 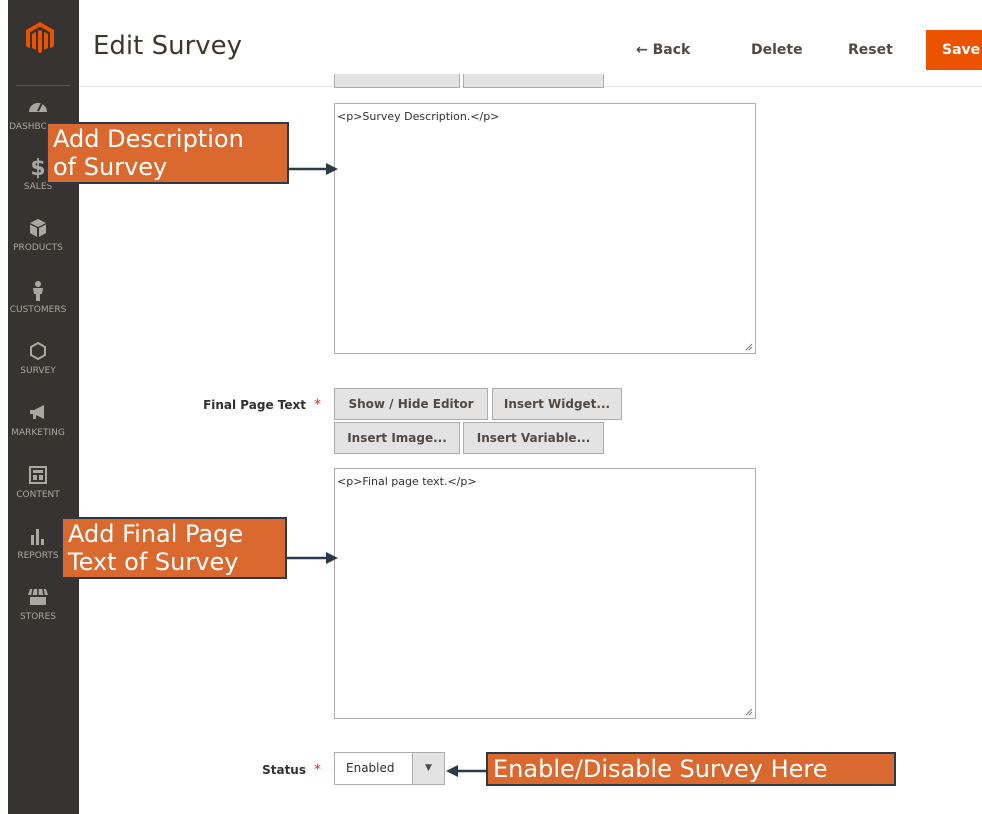 I want to click on final-page-callout: Add Final Page Text of Survey, so click(x=174, y=548).